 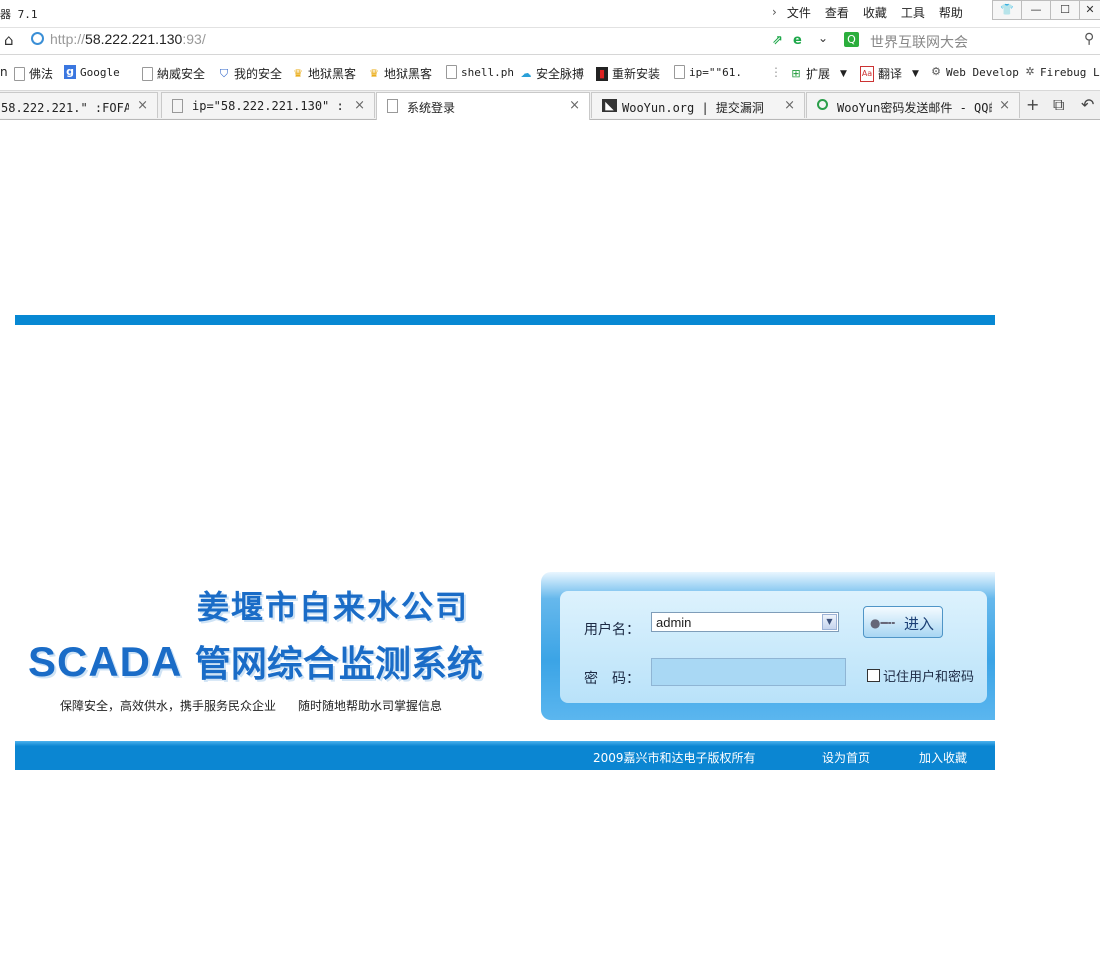 I want to click on more-bookmarks-icon: ⋮, so click(x=776, y=72).